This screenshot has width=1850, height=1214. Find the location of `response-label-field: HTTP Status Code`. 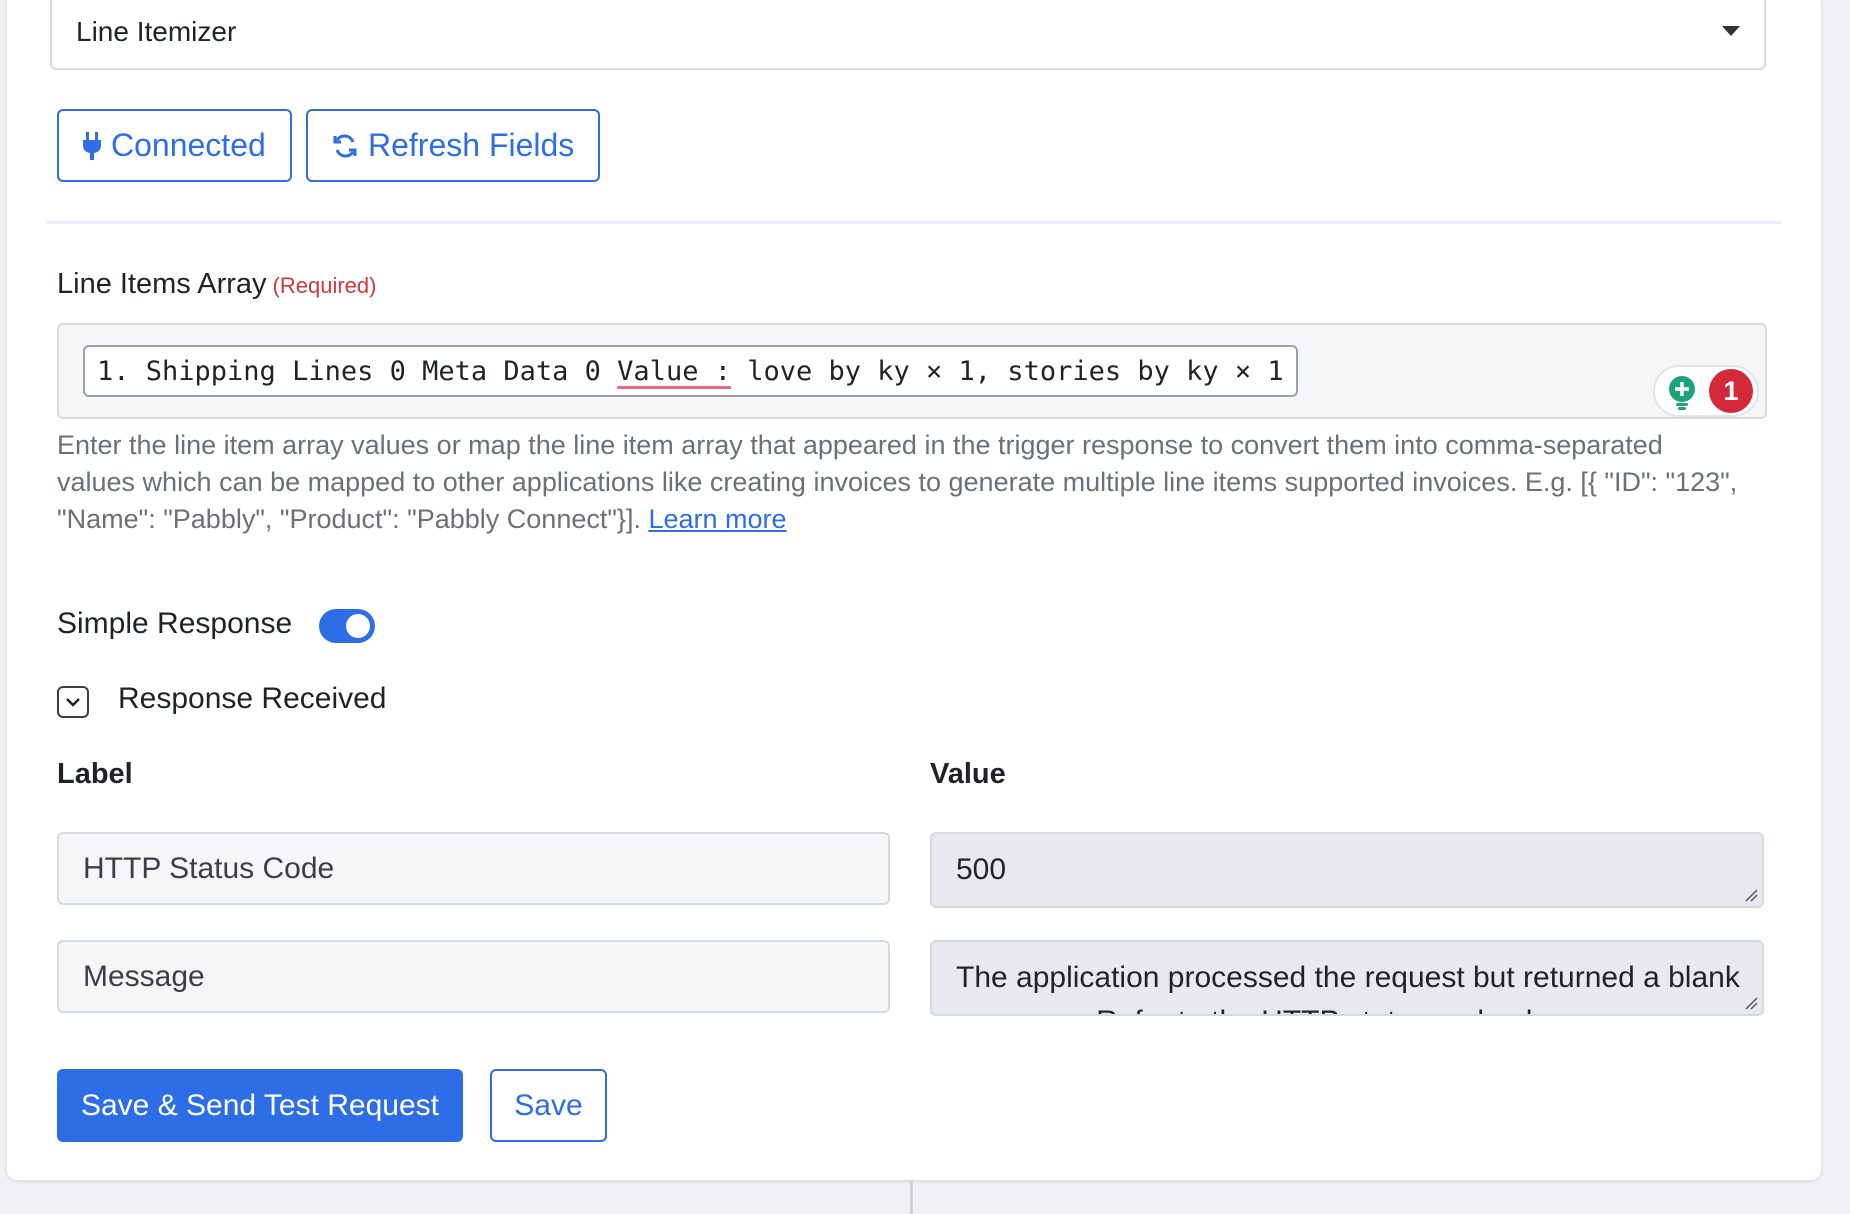

response-label-field: HTTP Status Code is located at coordinates (473, 868).